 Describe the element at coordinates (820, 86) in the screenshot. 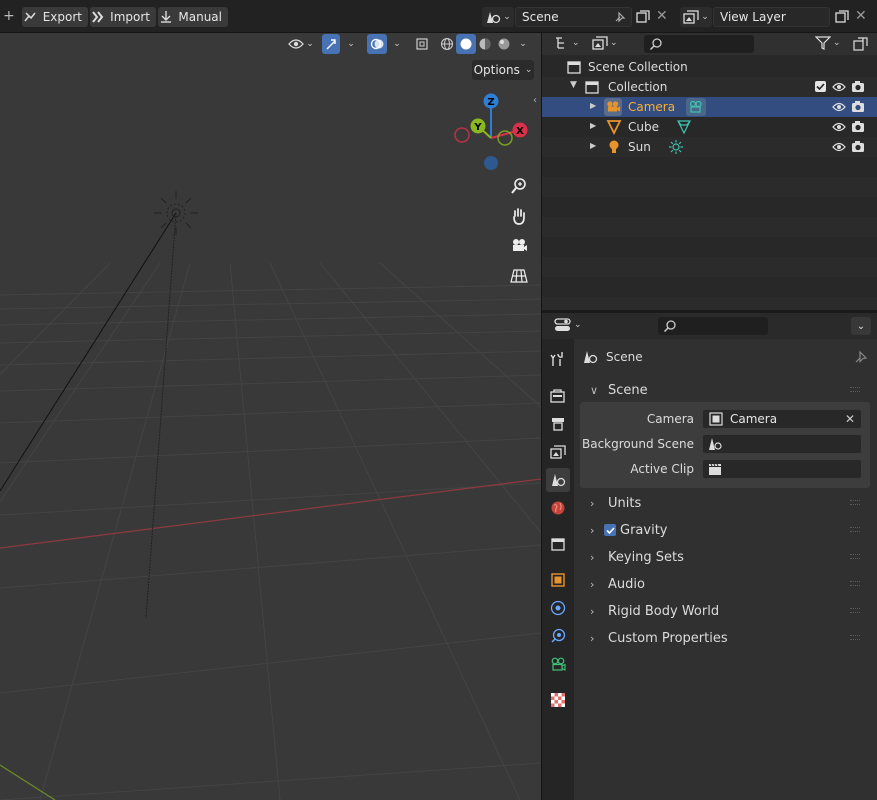

I see `exclude-checkbox` at that location.